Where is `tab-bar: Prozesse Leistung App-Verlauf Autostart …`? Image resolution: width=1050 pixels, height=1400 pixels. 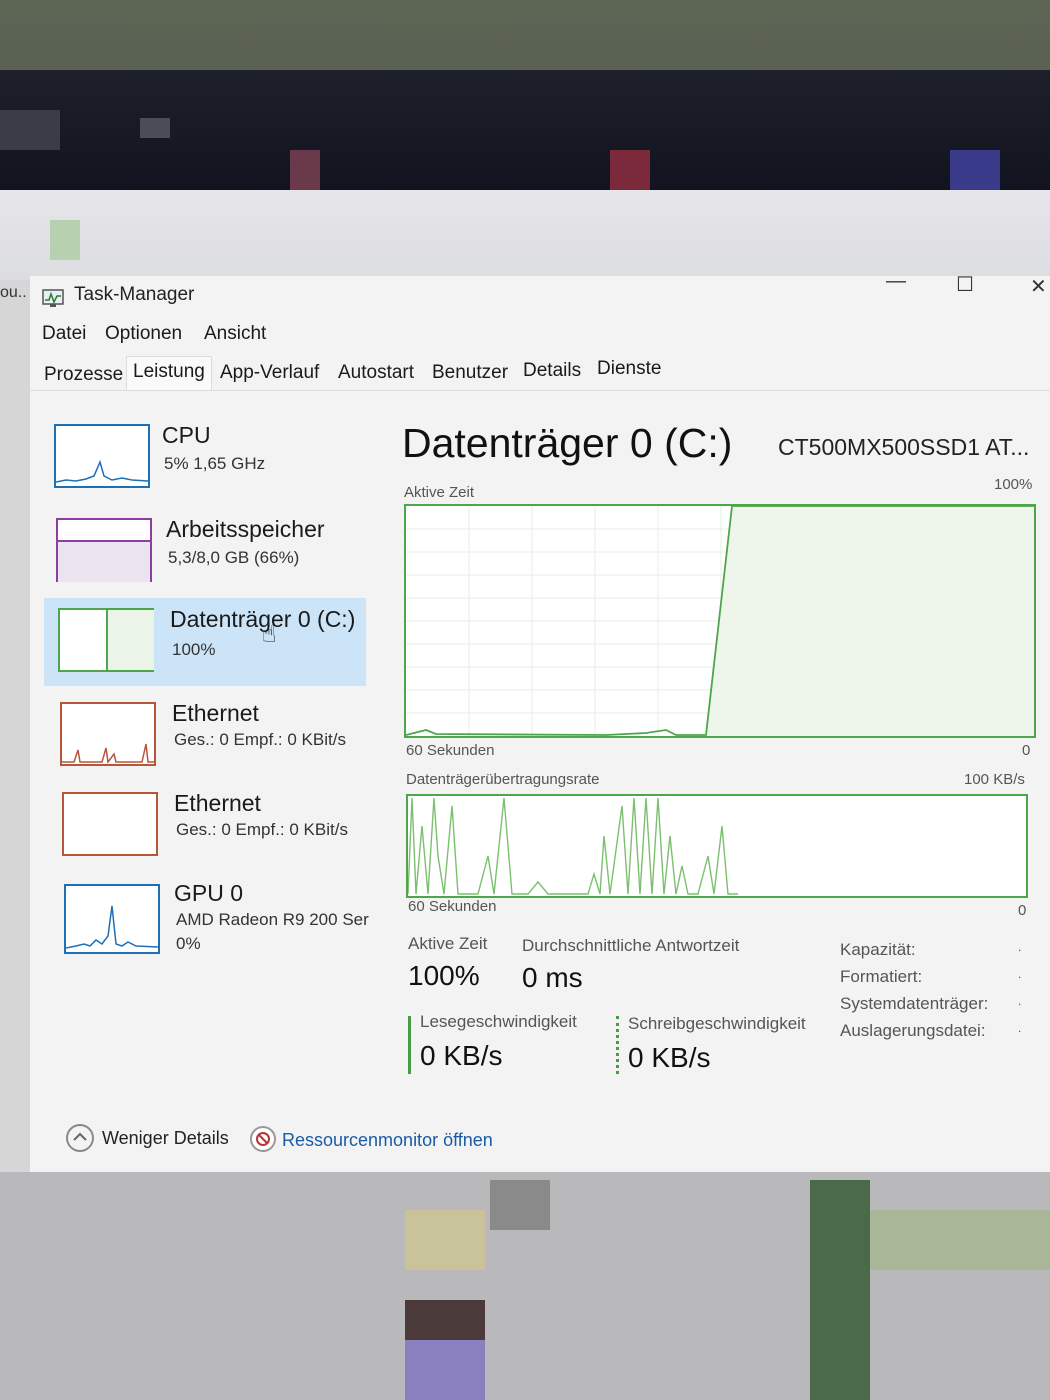 tab-bar: Prozesse Leistung App-Verlauf Autostart … is located at coordinates (540, 373).